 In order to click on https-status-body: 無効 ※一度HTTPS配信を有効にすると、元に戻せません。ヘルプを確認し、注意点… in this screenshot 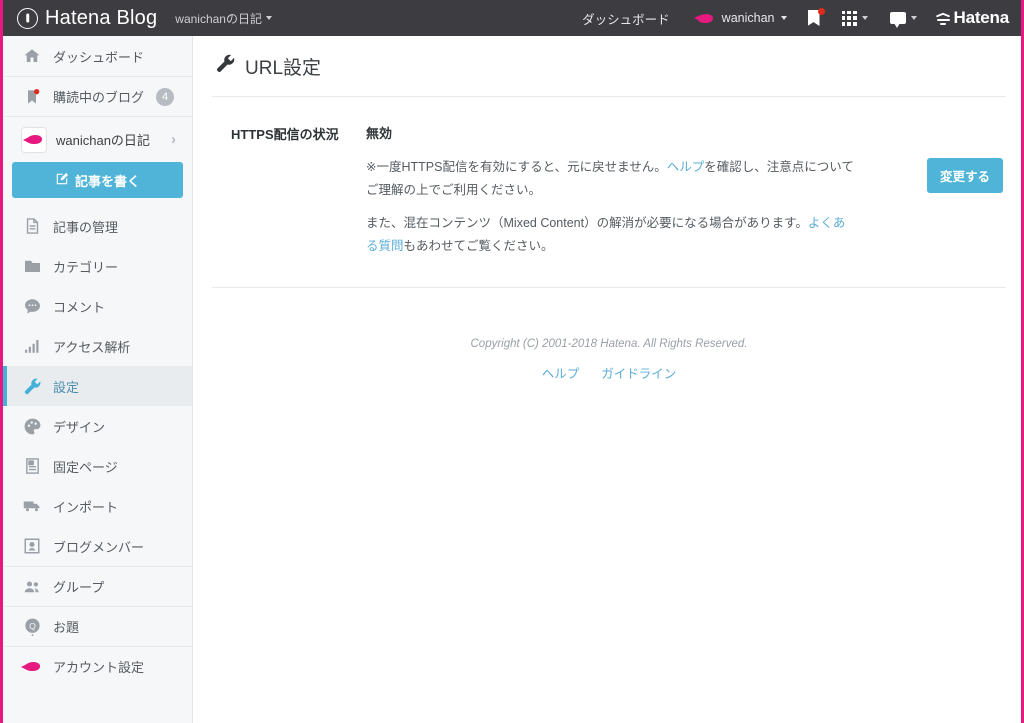, I will do `click(686, 191)`.